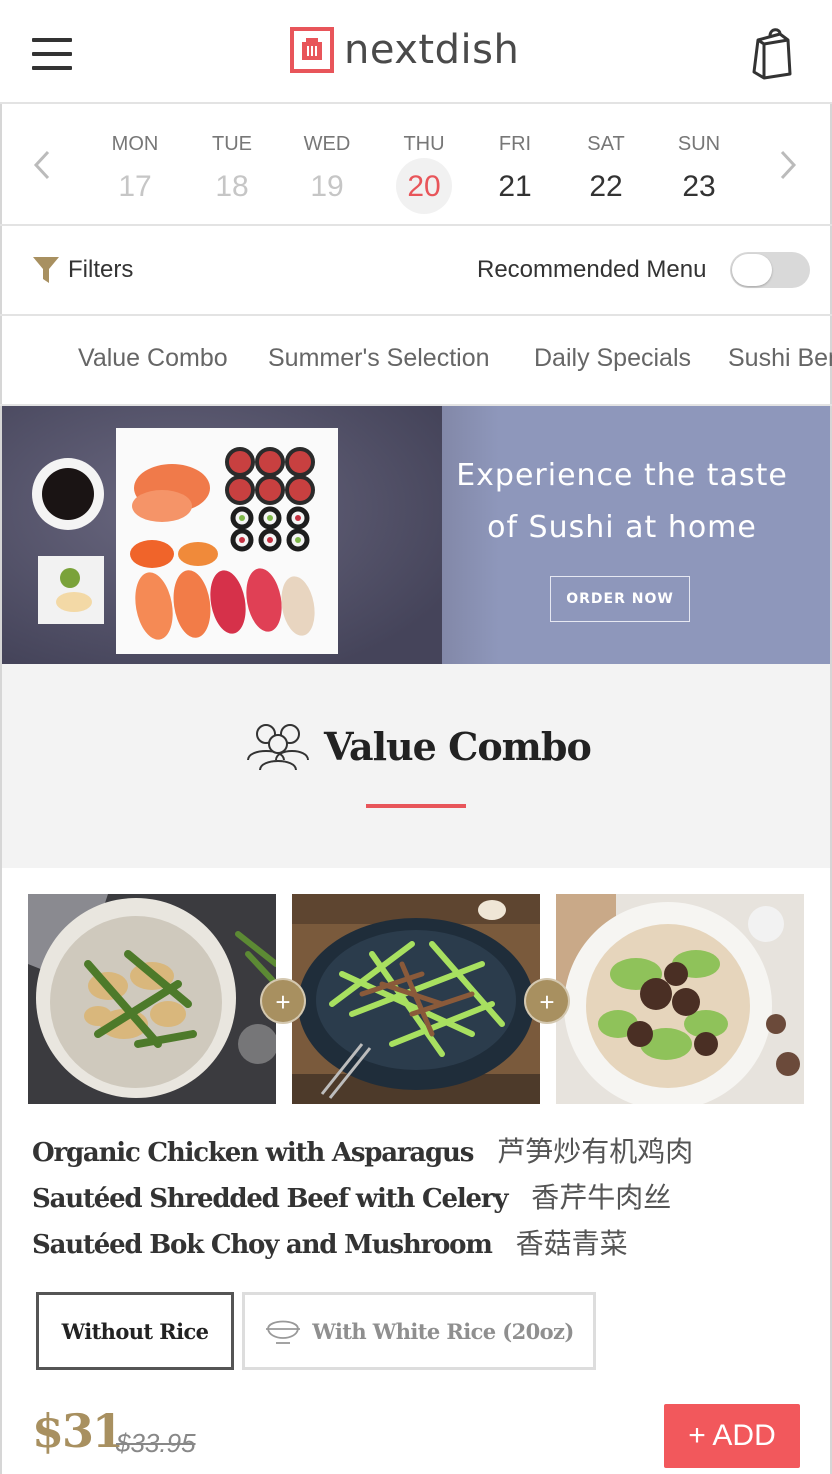  I want to click on tab-summers-selection: Summer's Selection, so click(379, 358).